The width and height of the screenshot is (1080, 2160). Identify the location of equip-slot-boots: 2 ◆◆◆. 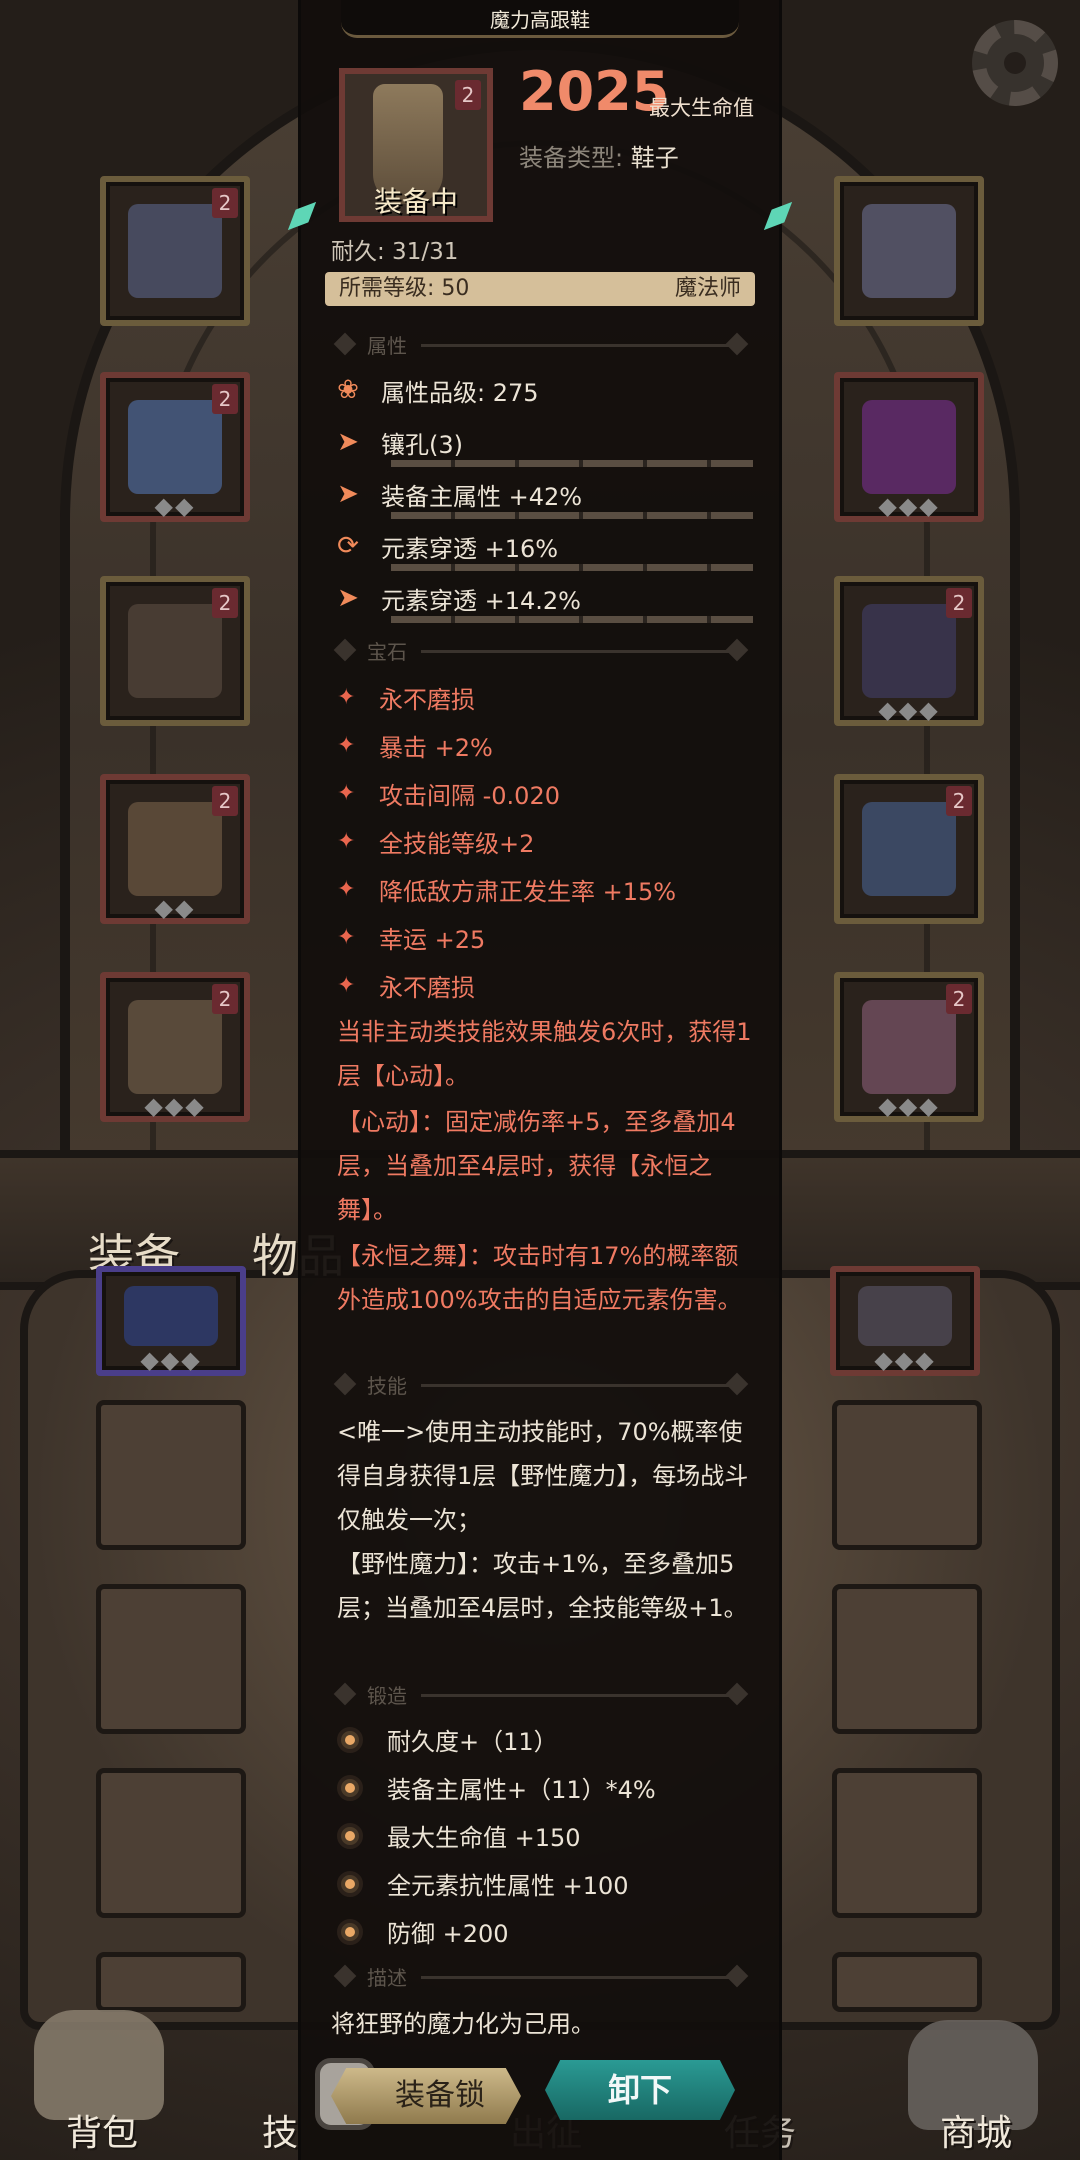
(175, 1047).